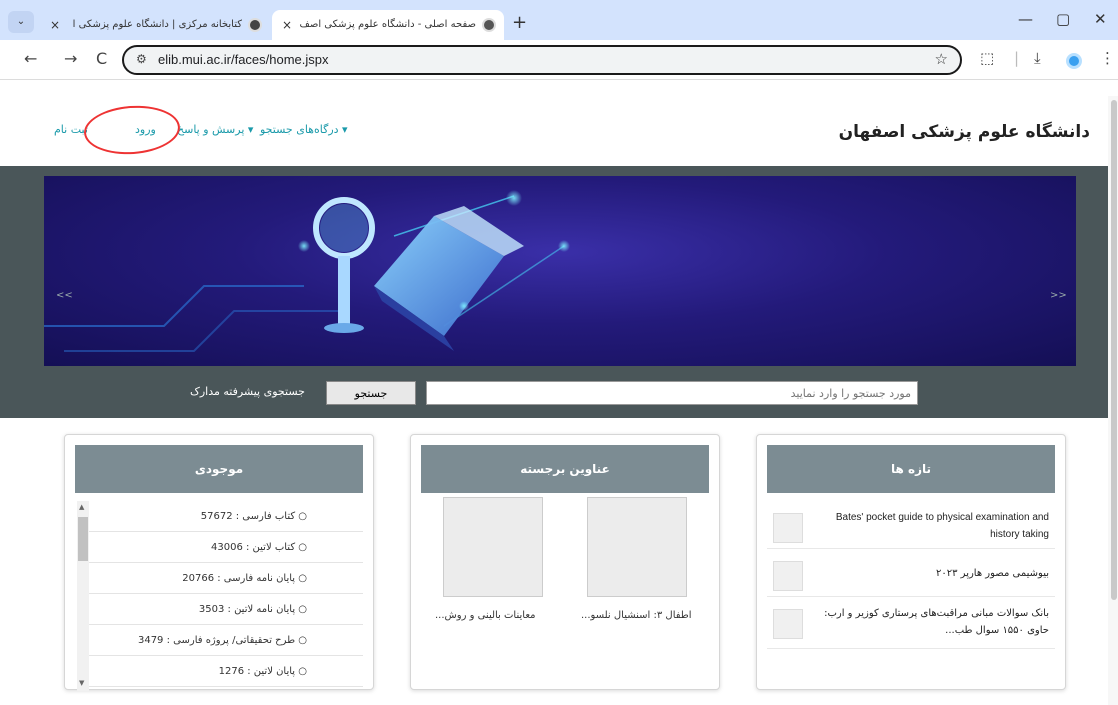  I want to click on qa-menu: پرسش و پاسخ ▾, so click(215, 129).